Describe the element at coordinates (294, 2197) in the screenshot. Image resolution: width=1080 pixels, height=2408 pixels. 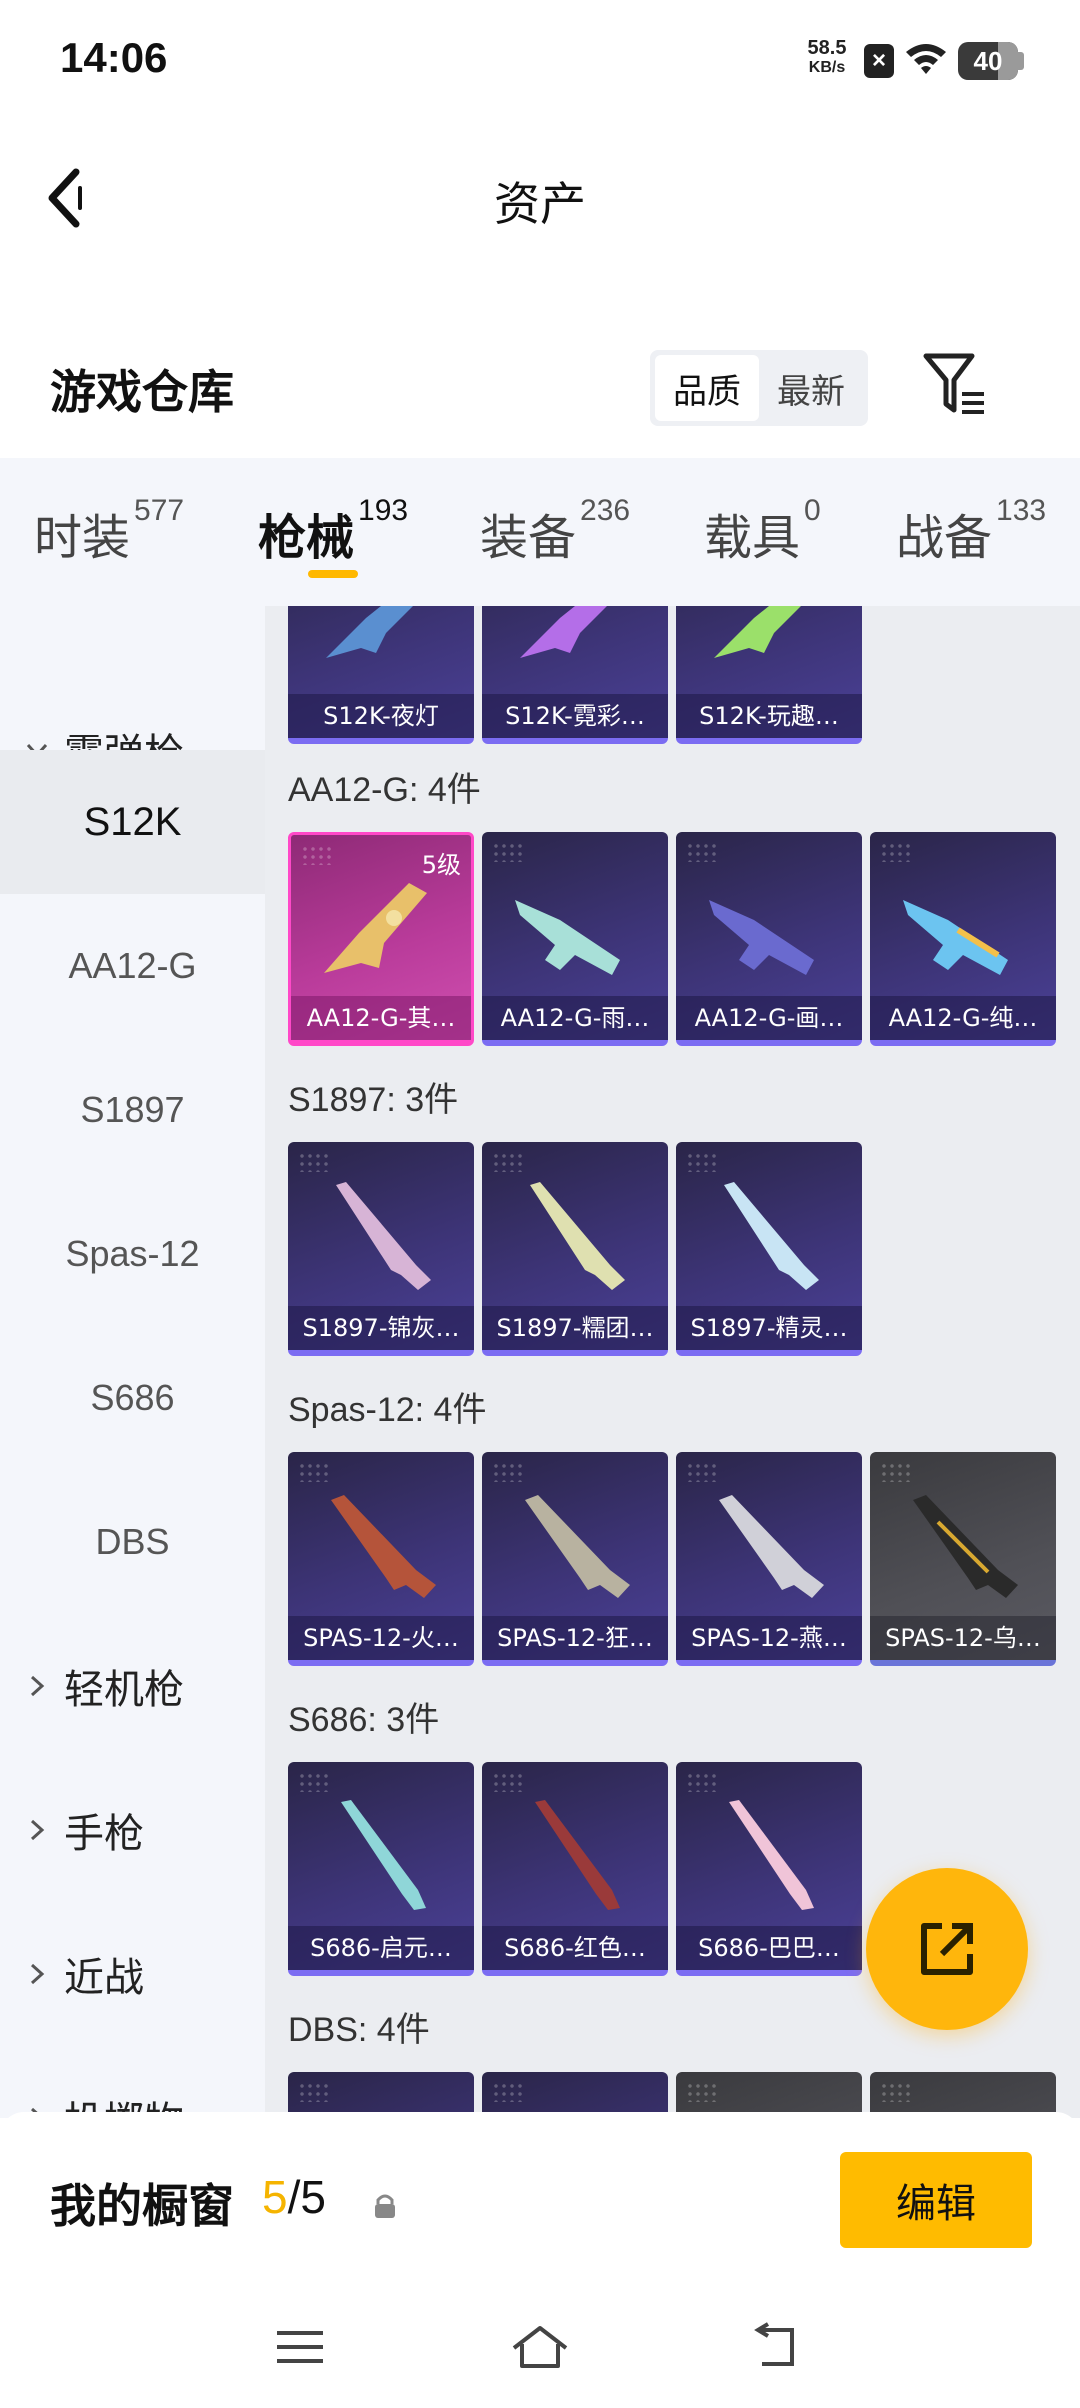
I see `showcase-count: 5/5` at that location.